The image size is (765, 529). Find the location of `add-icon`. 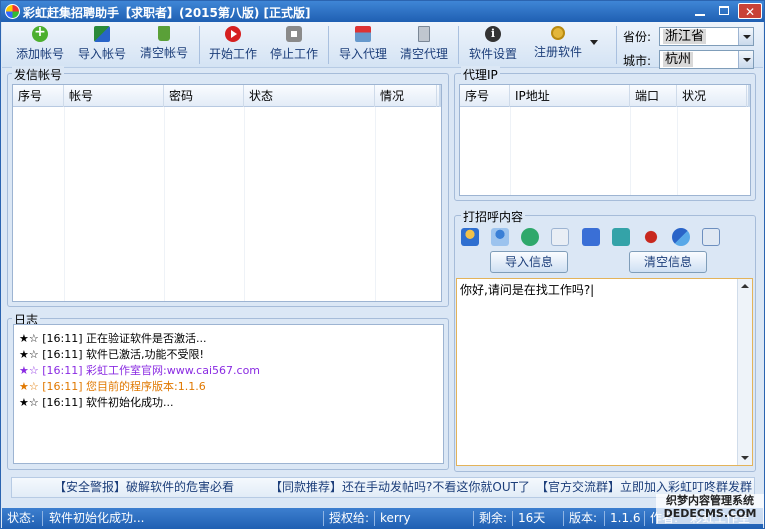

add-icon is located at coordinates (40, 33).